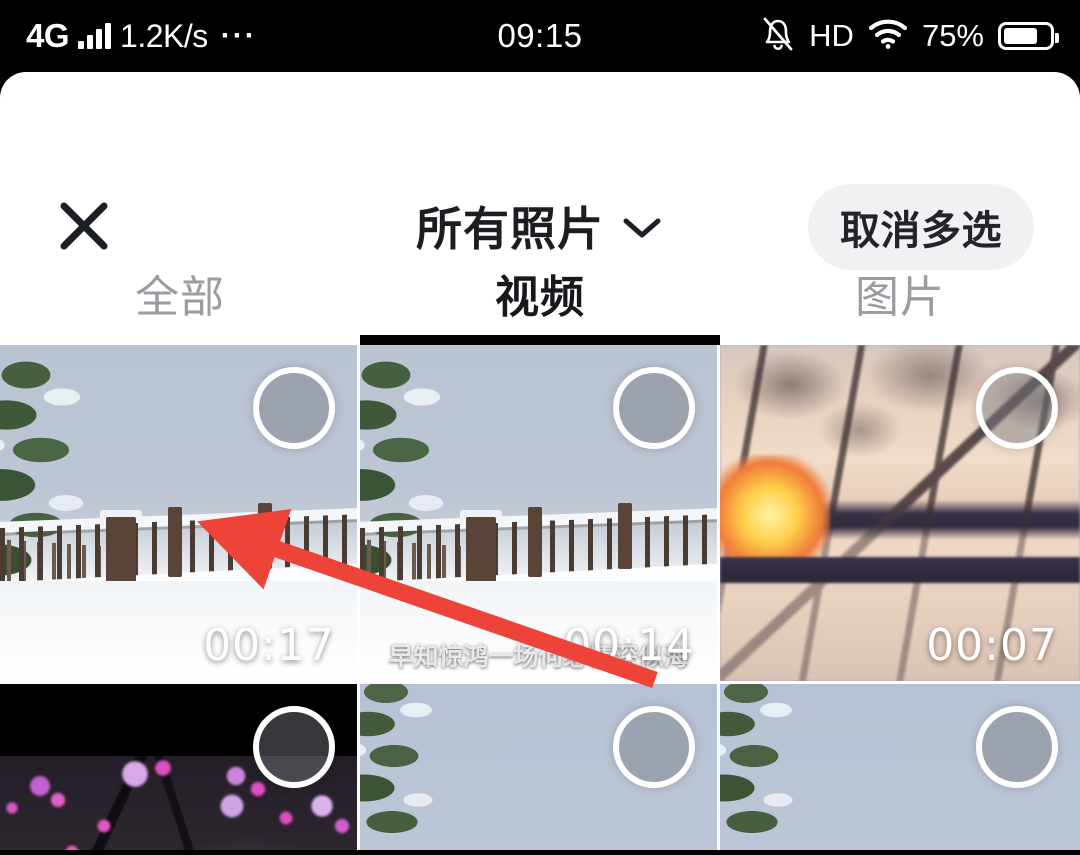  Describe the element at coordinates (629, 645) in the screenshot. I see `duration-label: 00:14` at that location.